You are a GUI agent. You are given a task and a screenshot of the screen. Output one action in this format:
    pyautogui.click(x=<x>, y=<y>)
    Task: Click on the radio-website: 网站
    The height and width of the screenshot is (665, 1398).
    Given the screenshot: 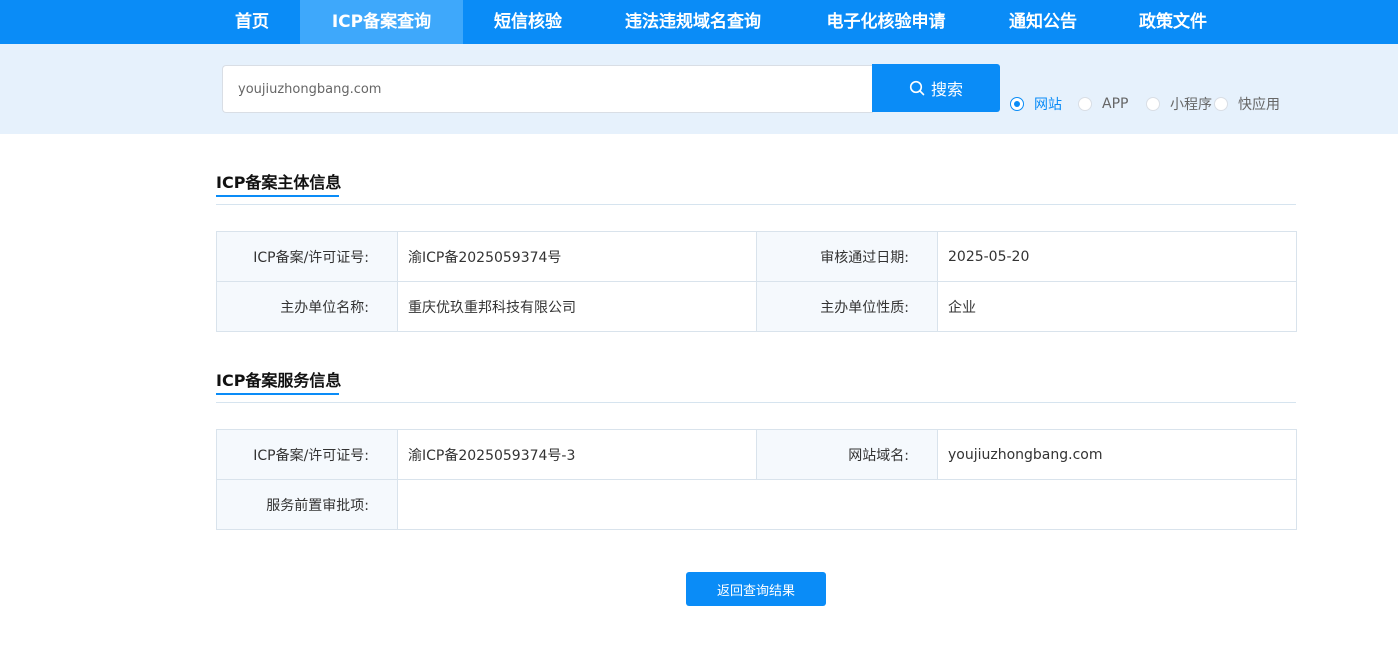 What is the action you would take?
    pyautogui.click(x=1036, y=104)
    